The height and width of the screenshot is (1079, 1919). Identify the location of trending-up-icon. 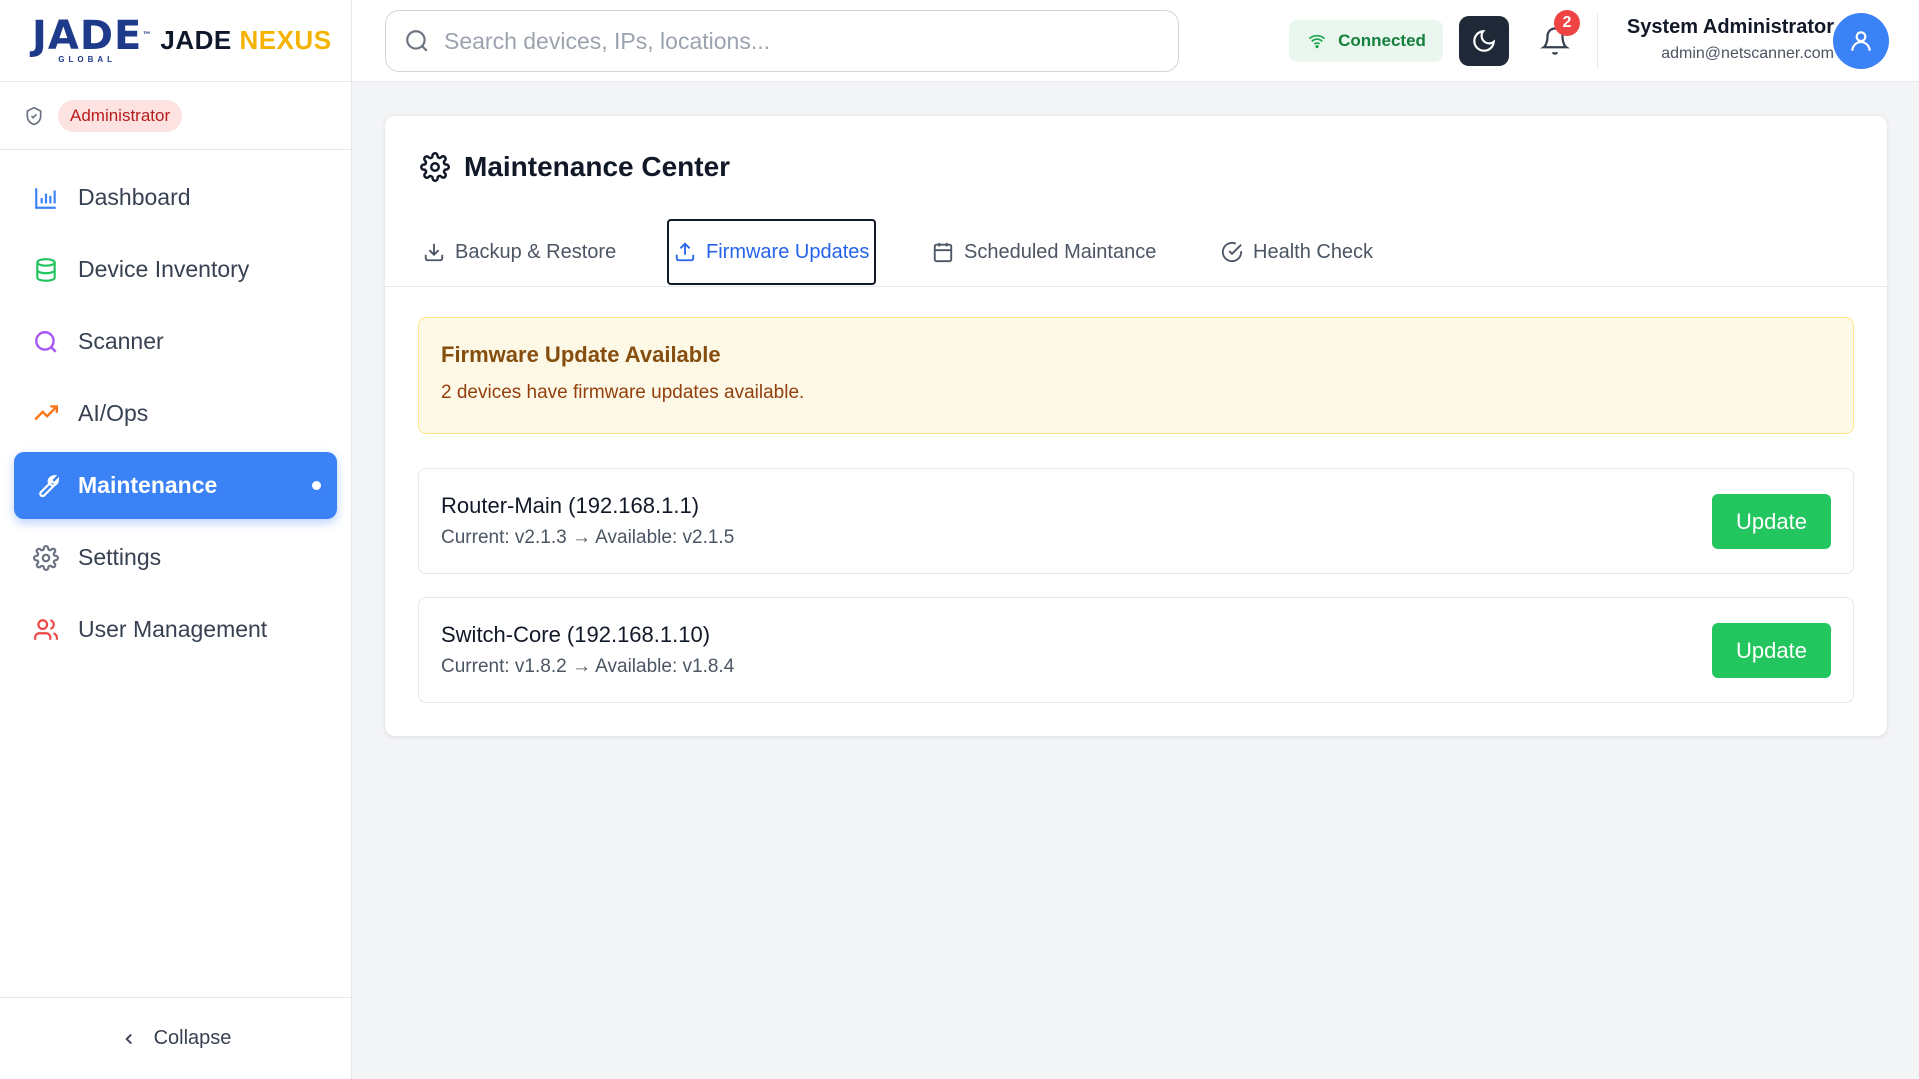
(46, 414).